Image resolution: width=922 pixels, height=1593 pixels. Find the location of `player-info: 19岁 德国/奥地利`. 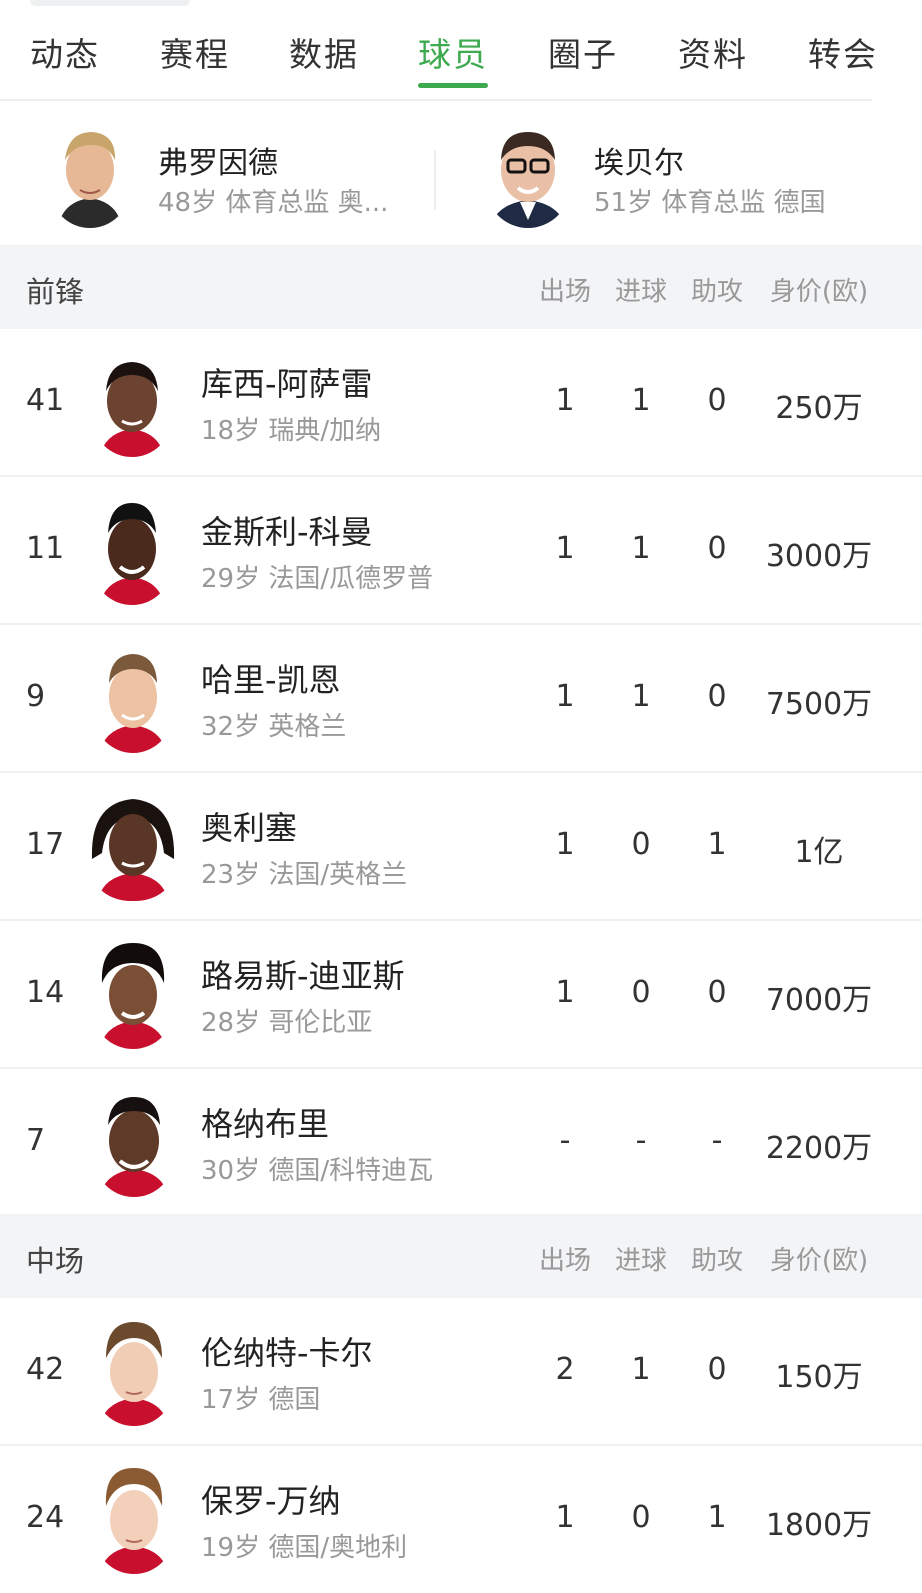

player-info: 19岁 德国/奥地利 is located at coordinates (304, 1548).